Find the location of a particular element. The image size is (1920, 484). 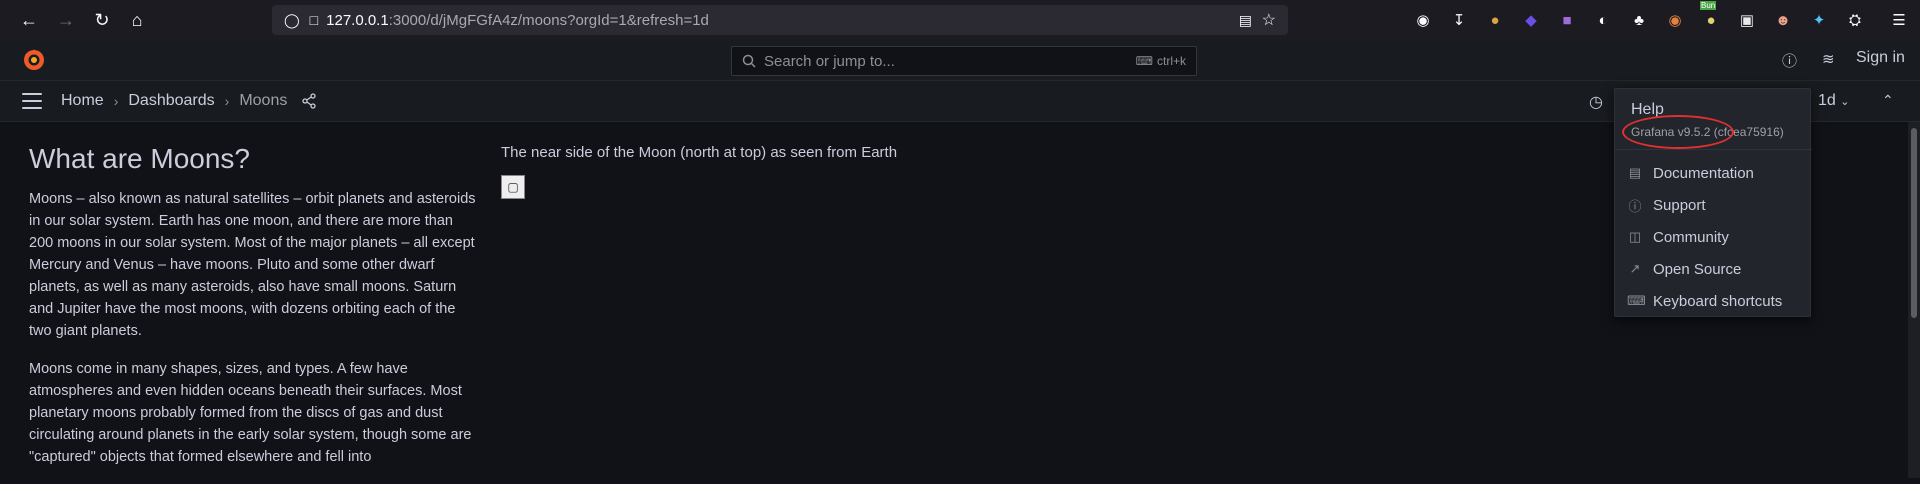

help-item-label: Documentation is located at coordinates (1703, 173).